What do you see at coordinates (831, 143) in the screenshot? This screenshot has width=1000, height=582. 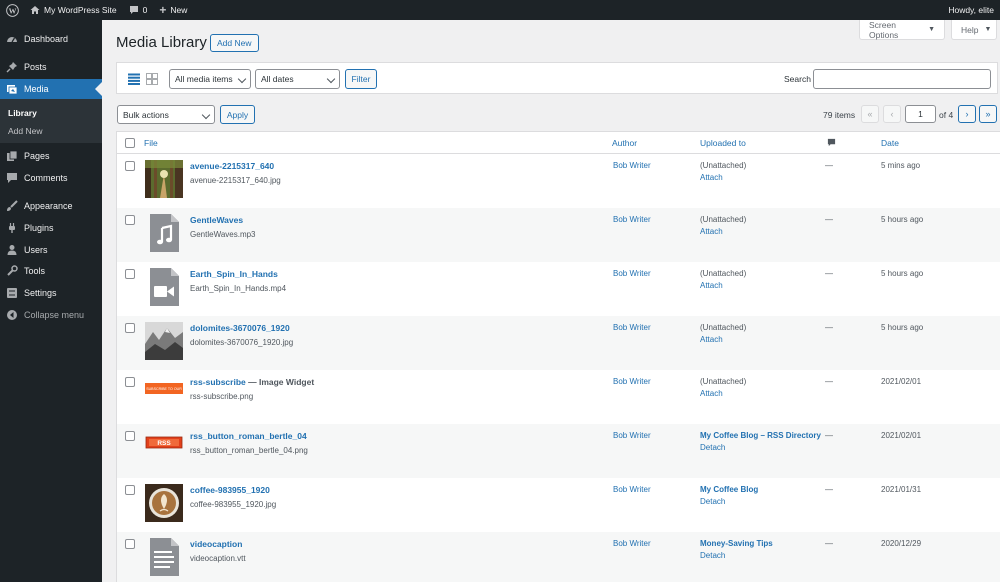 I see `comment-bubble-icon` at bounding box center [831, 143].